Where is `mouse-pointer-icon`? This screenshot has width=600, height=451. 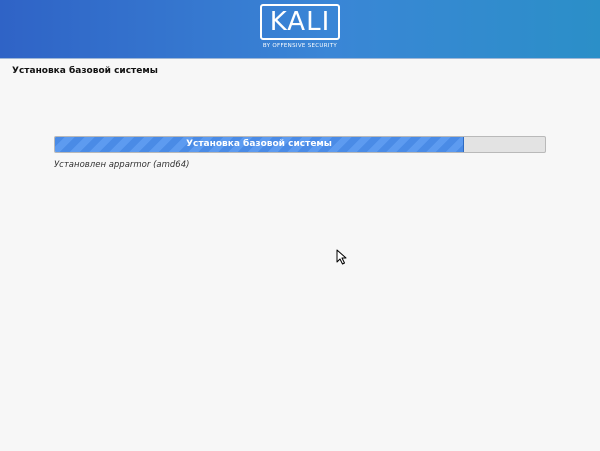
mouse-pointer-icon is located at coordinates (341, 257).